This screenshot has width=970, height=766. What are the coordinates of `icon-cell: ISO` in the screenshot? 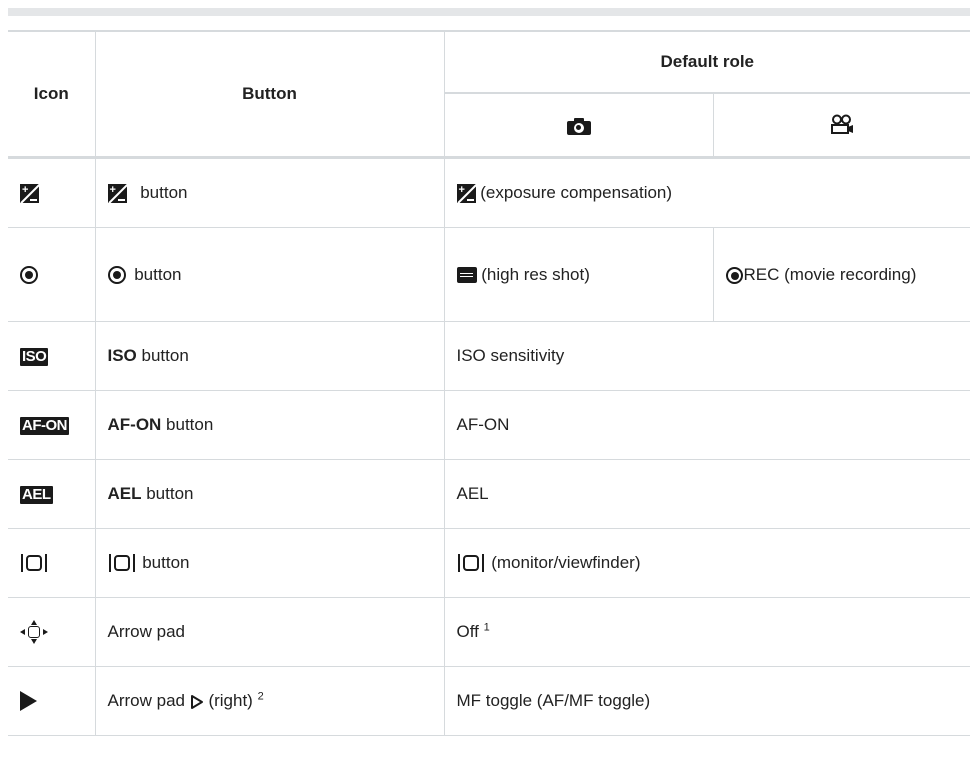 It's located at (52, 356).